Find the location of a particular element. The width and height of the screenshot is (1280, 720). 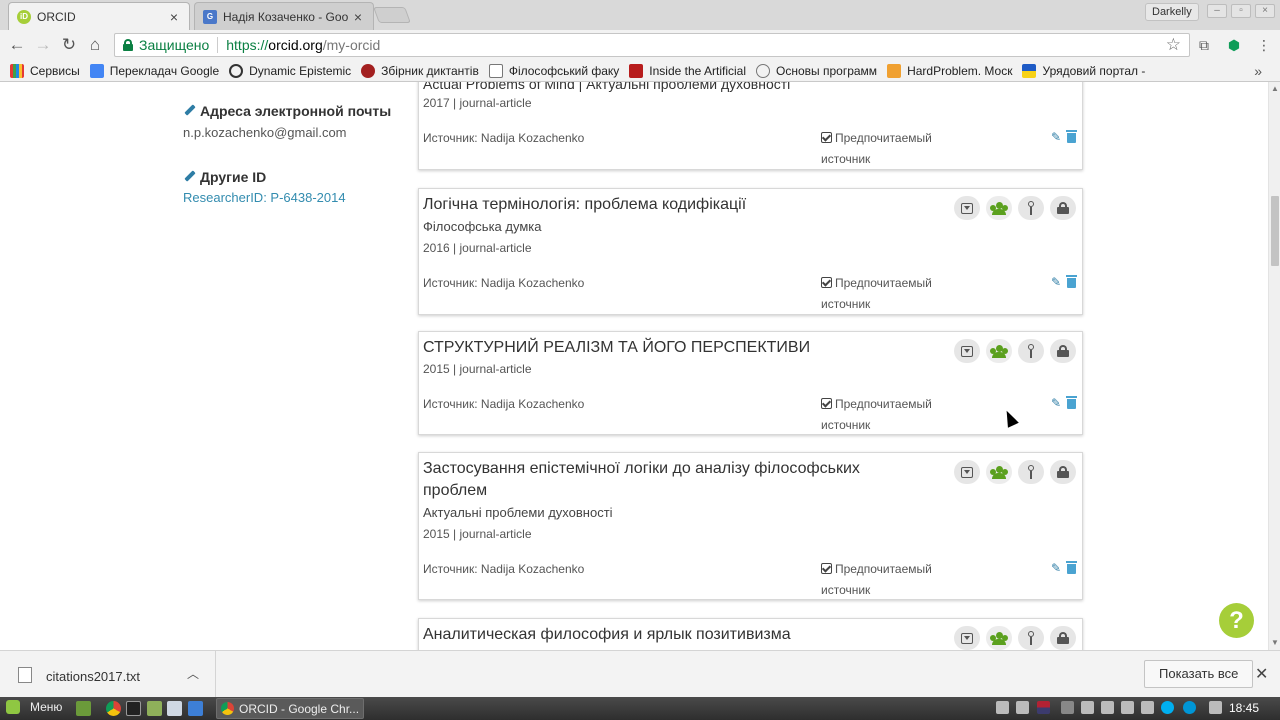

tab-google-scholar: G Надія Козаченко - Goo × is located at coordinates (284, 16).